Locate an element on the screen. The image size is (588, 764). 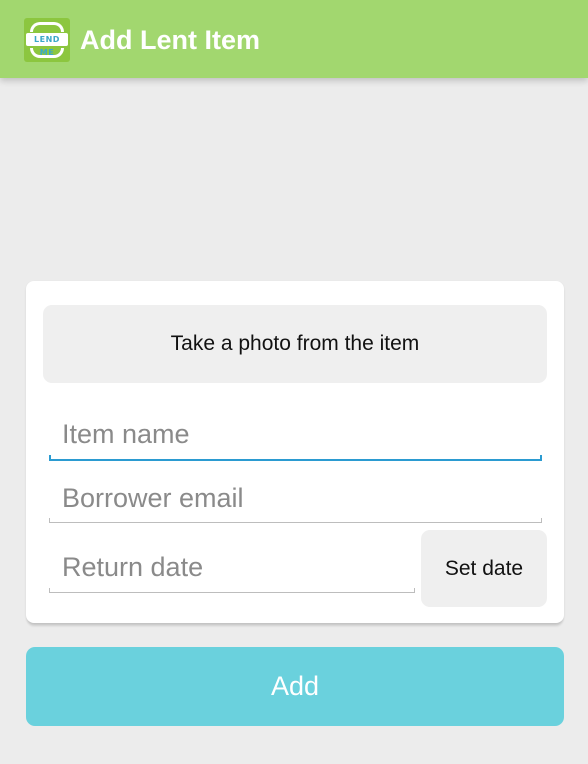
borrower-email-input is located at coordinates (295, 498).